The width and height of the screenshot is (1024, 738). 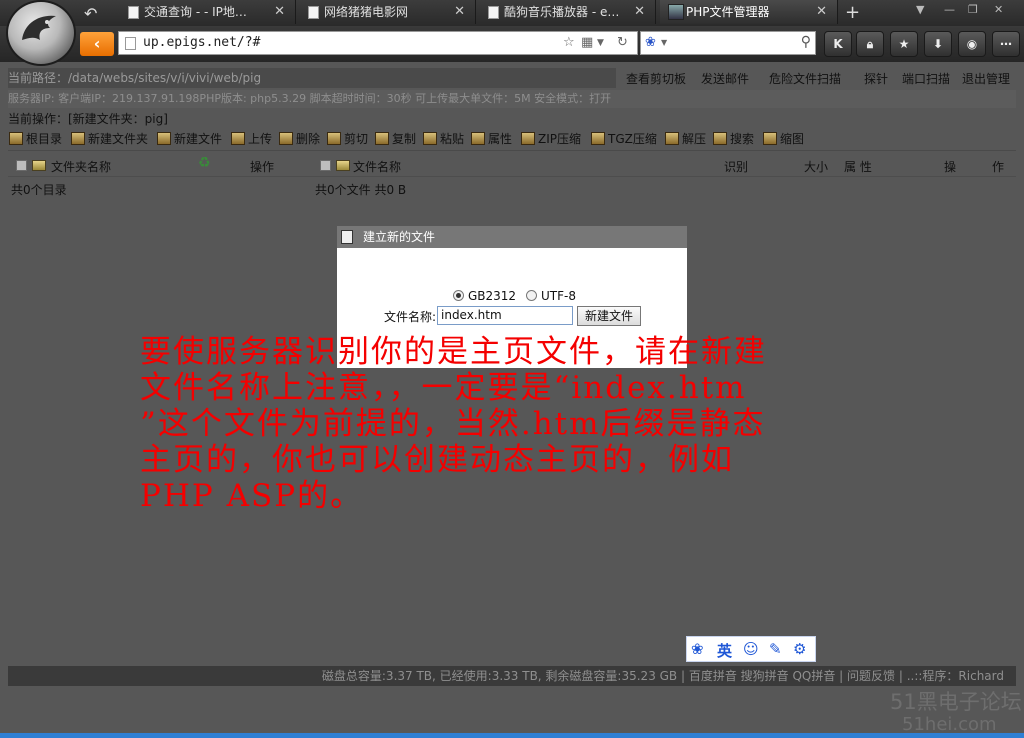 What do you see at coordinates (806, 42) in the screenshot?
I see `search-icon: ⚲` at bounding box center [806, 42].